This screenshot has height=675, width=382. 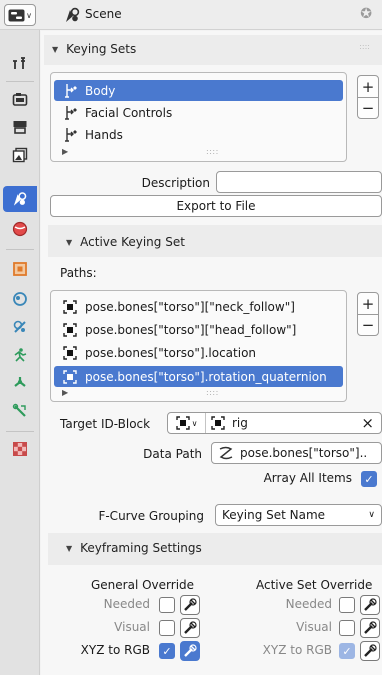 I want to click on tab-constraints, so click(x=20, y=383).